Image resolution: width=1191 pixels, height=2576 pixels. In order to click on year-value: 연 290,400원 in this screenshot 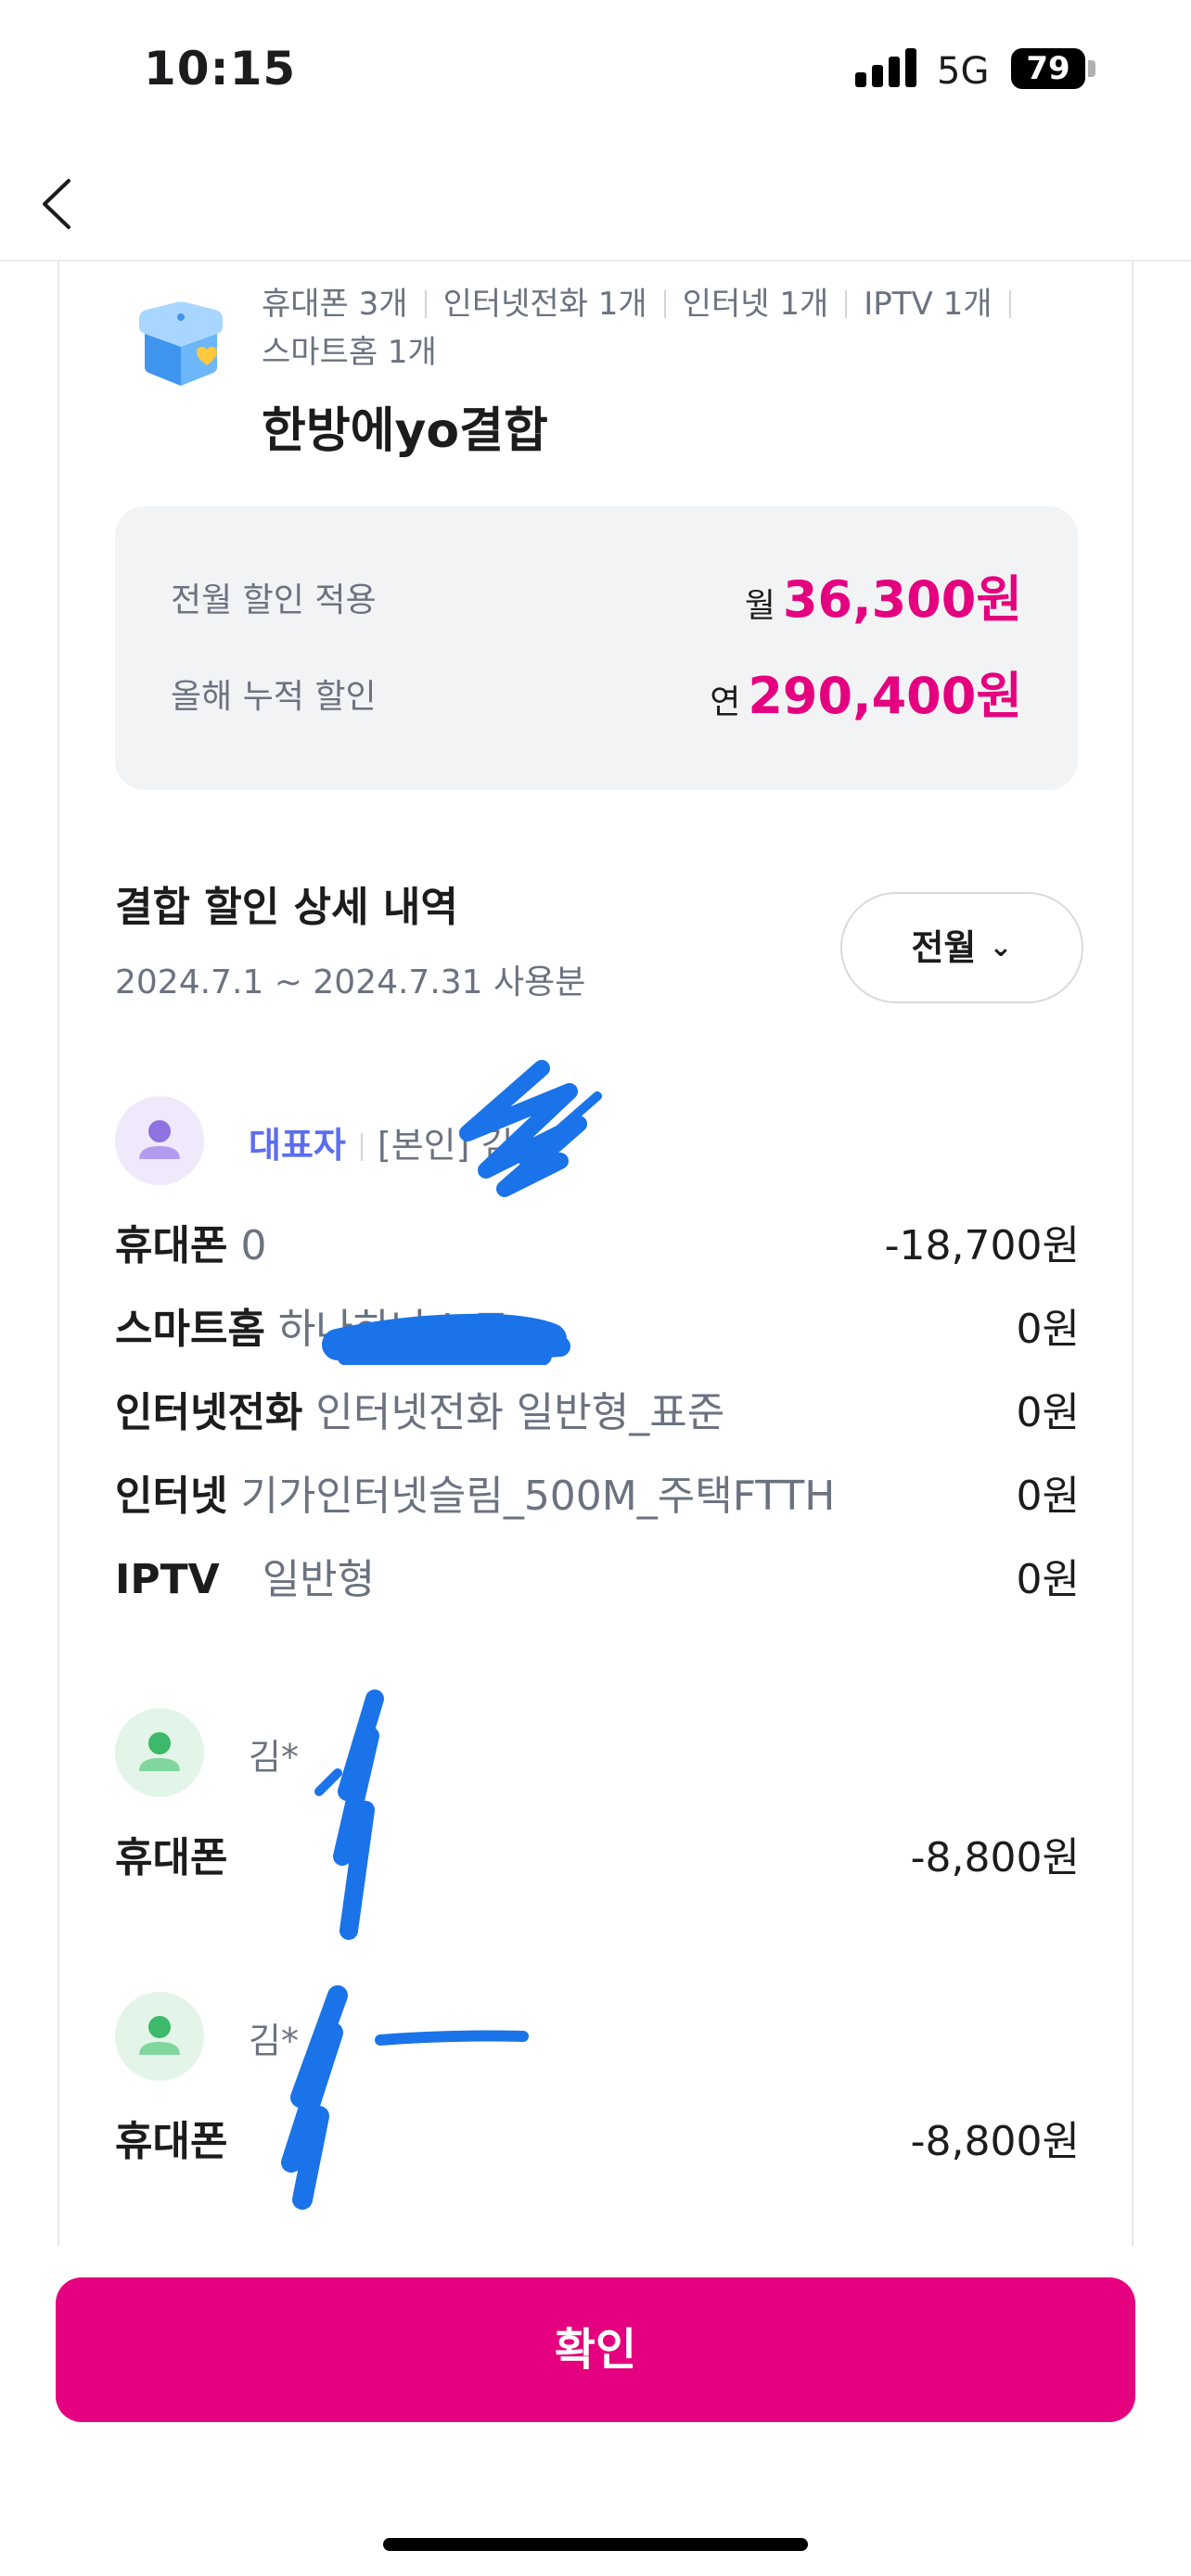, I will do `click(866, 692)`.